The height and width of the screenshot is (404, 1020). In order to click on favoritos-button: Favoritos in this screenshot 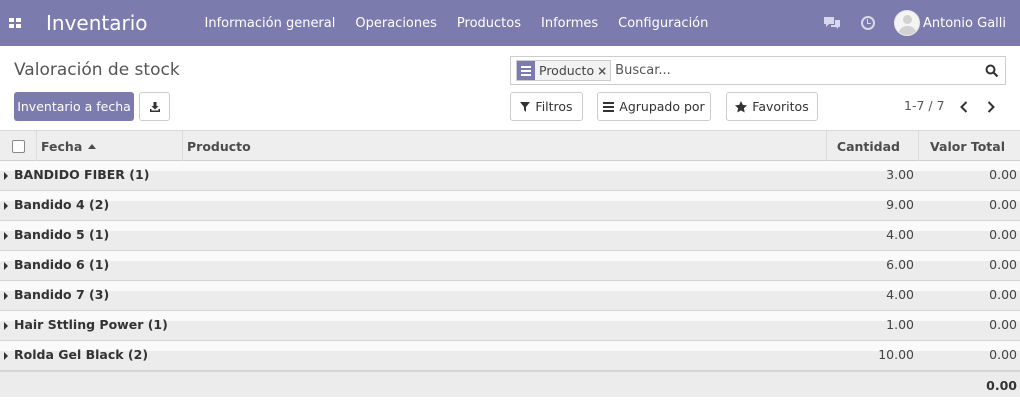, I will do `click(772, 106)`.